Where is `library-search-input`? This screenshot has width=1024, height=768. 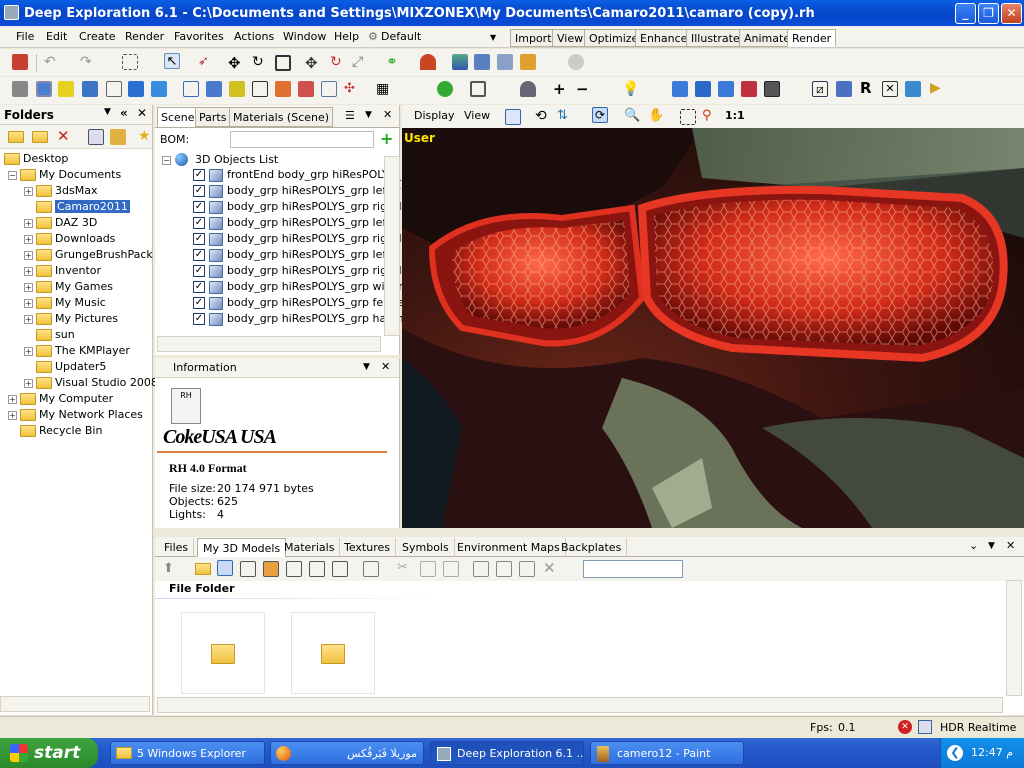
library-search-input is located at coordinates (633, 569).